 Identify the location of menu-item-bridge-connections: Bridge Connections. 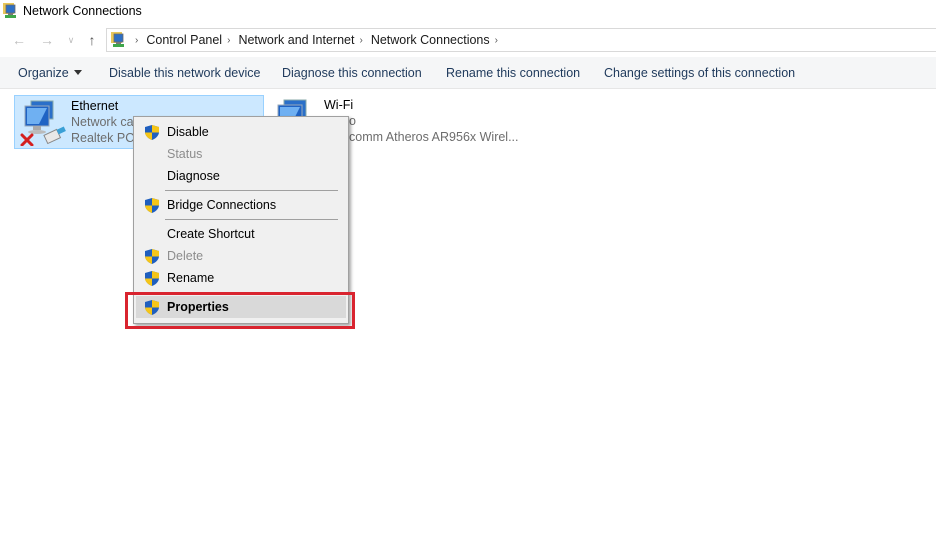
(241, 205).